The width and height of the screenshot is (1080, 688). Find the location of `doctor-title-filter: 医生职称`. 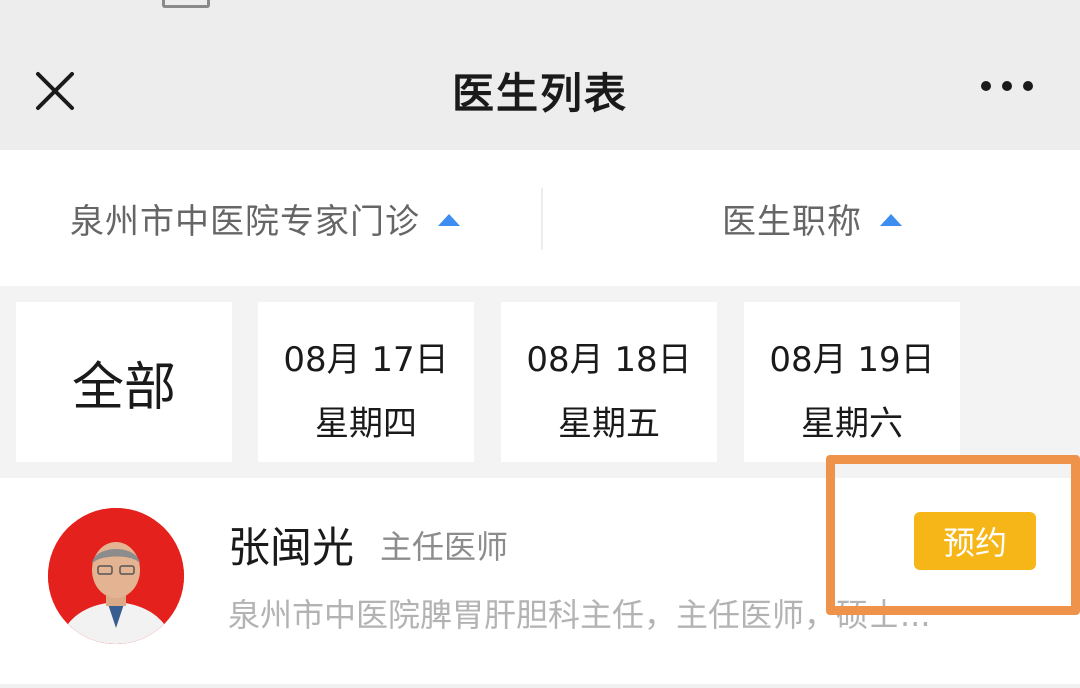

doctor-title-filter: 医生职称 is located at coordinates (812, 218).